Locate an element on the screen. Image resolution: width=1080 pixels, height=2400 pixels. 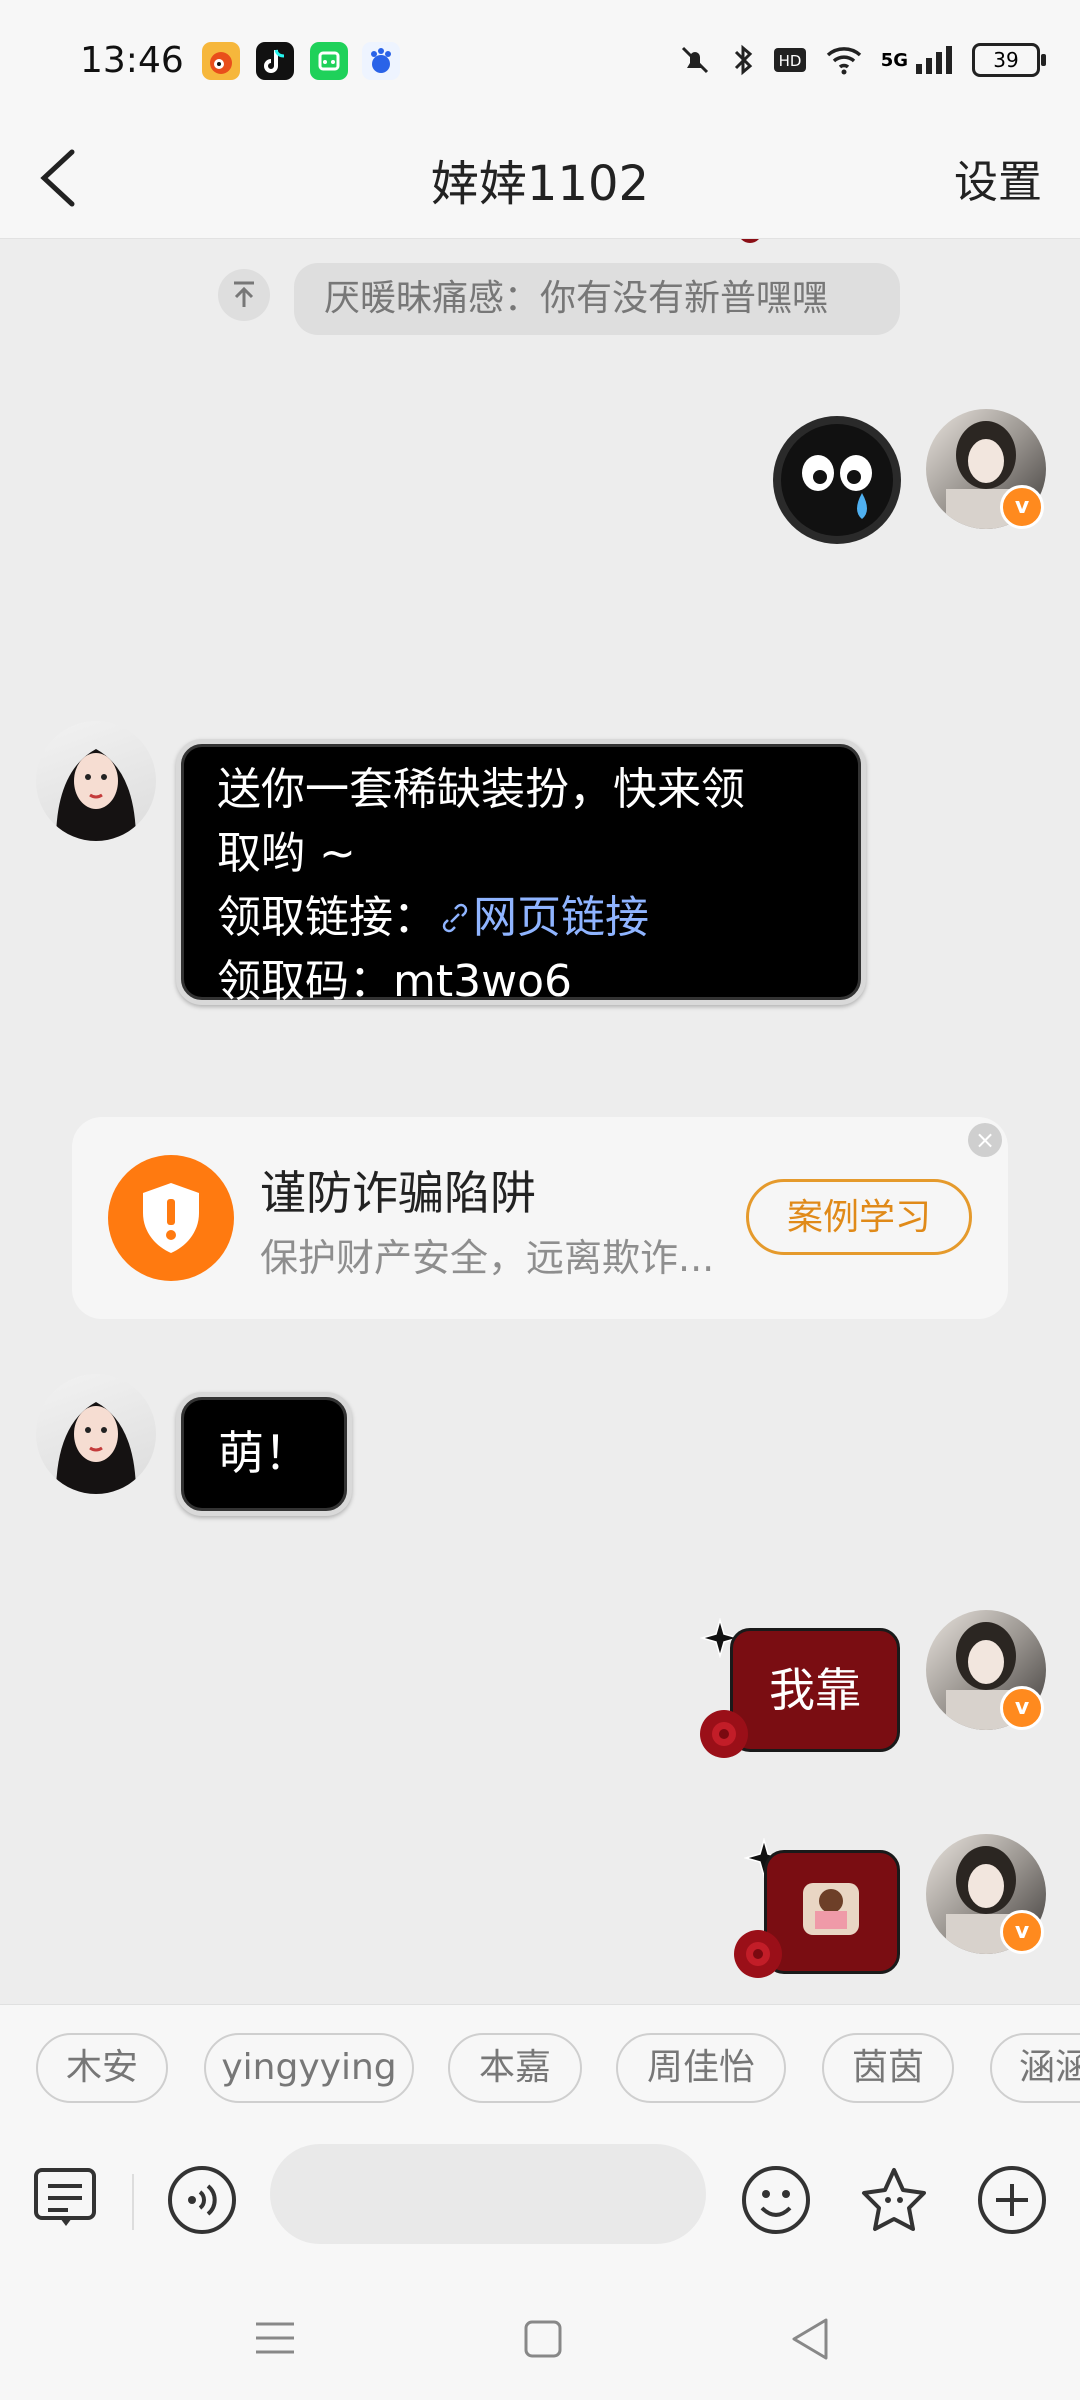
emoji-icon is located at coordinates (776, 2200).